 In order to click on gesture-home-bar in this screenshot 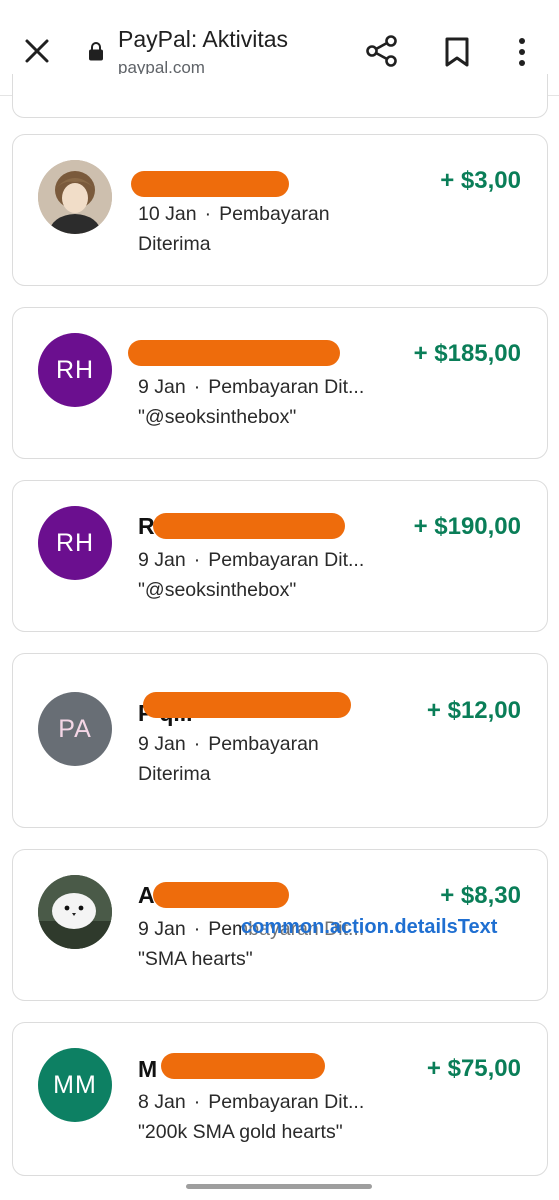, I will do `click(279, 1186)`.